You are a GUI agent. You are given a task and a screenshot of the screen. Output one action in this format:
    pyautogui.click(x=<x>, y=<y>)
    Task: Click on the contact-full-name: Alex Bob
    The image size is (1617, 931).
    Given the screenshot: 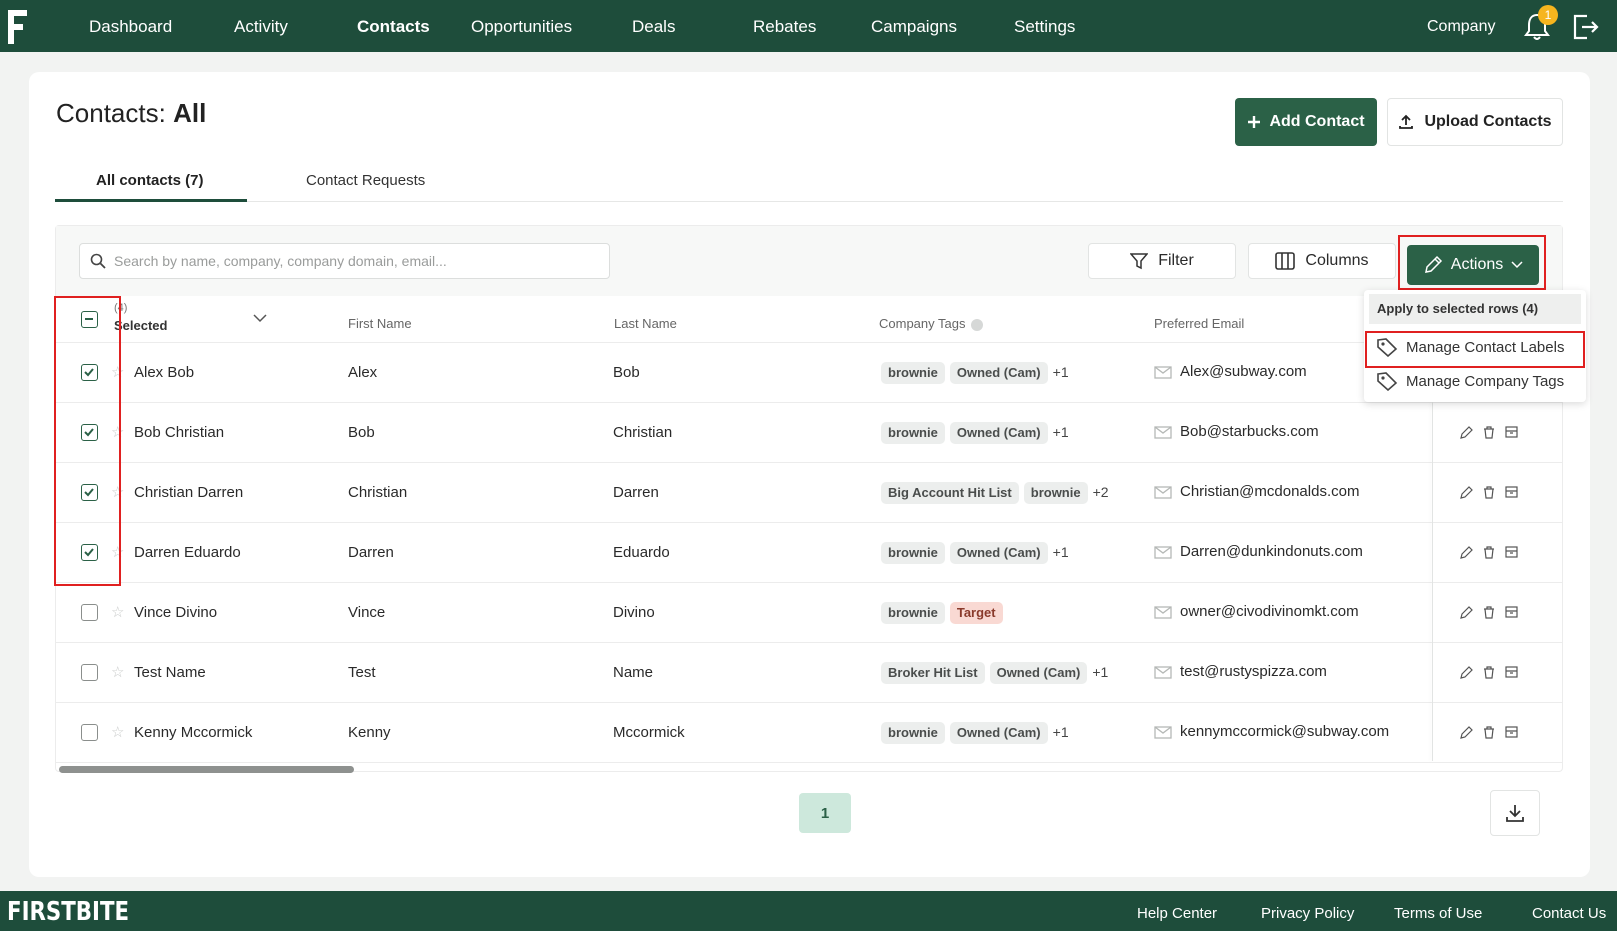 What is the action you would take?
    pyautogui.click(x=164, y=372)
    